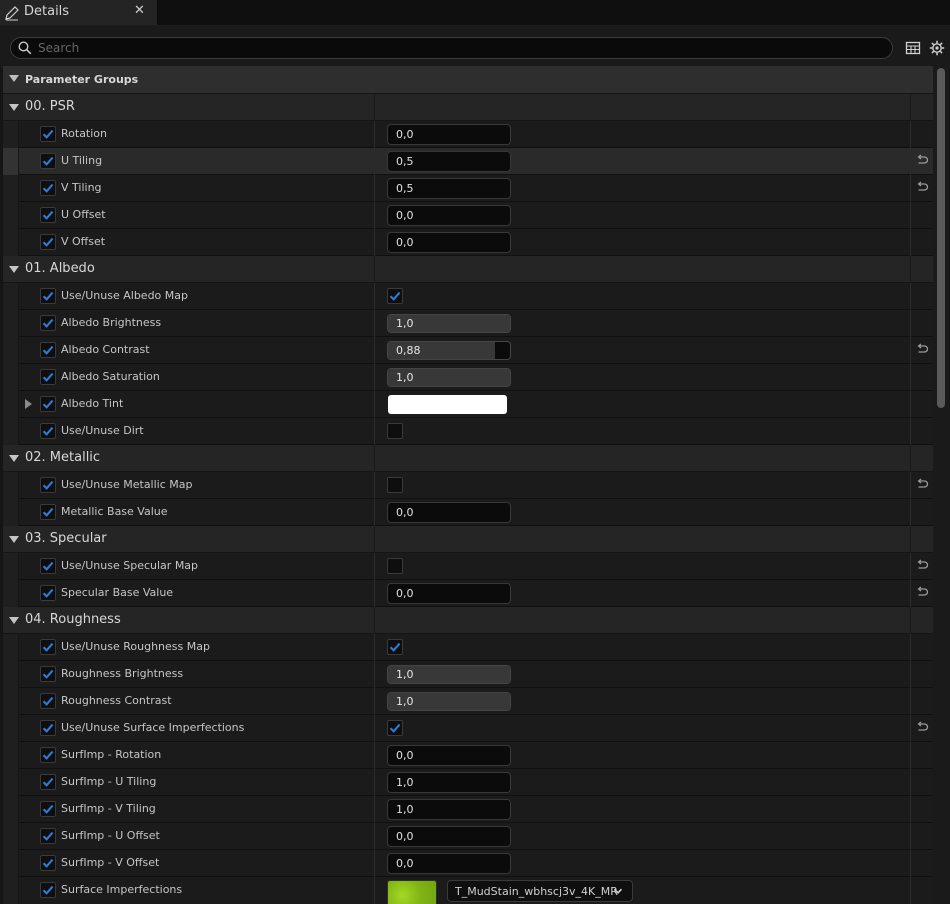  I want to click on property-name: SurfImp - V Offset, so click(110, 862).